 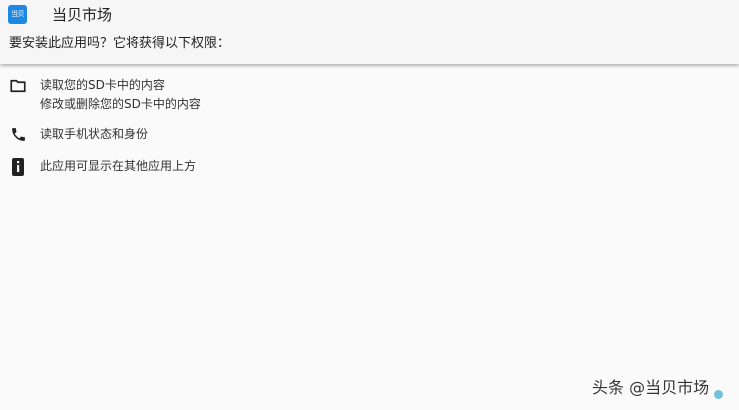 I want to click on permission-line: 读取手机状态和身份, so click(x=94, y=134).